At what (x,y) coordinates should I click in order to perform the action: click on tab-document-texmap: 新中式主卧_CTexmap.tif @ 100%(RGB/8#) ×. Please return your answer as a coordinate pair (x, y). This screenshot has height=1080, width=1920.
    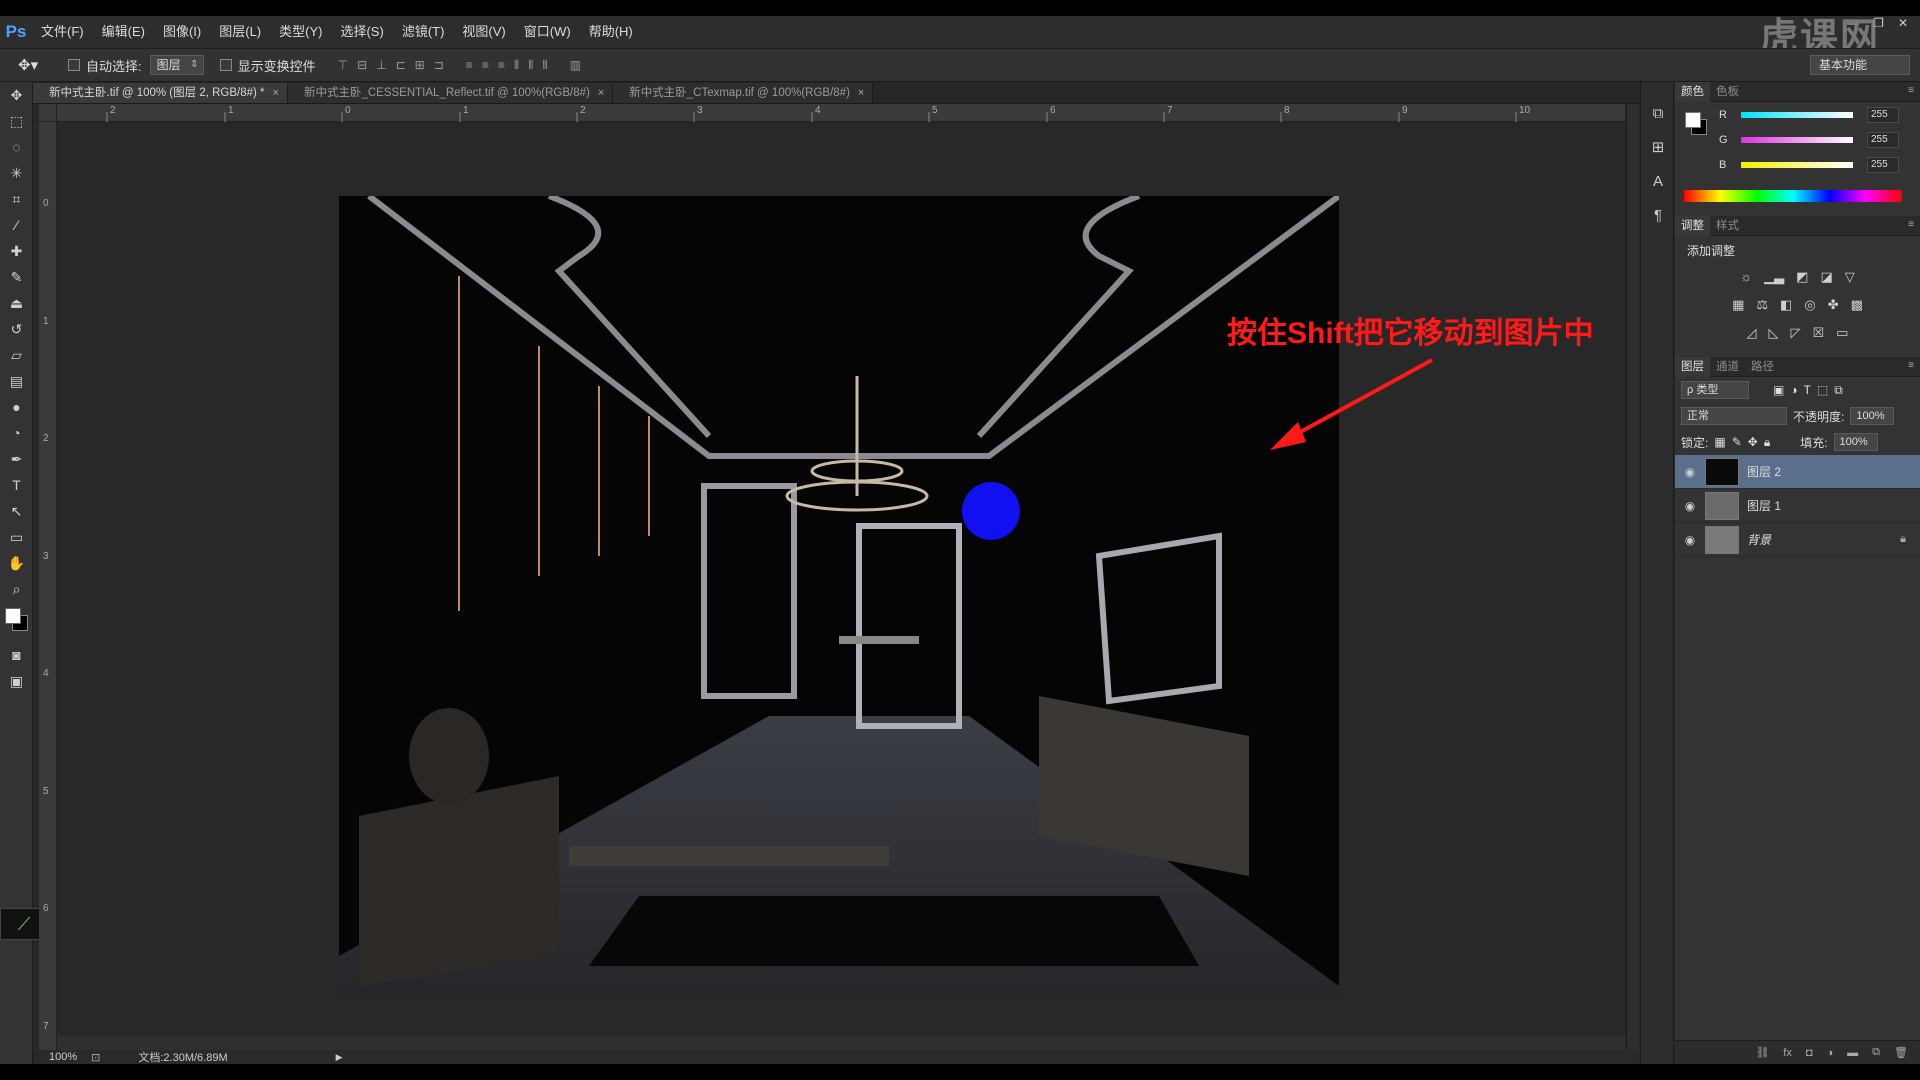
    Looking at the image, I should click on (743, 93).